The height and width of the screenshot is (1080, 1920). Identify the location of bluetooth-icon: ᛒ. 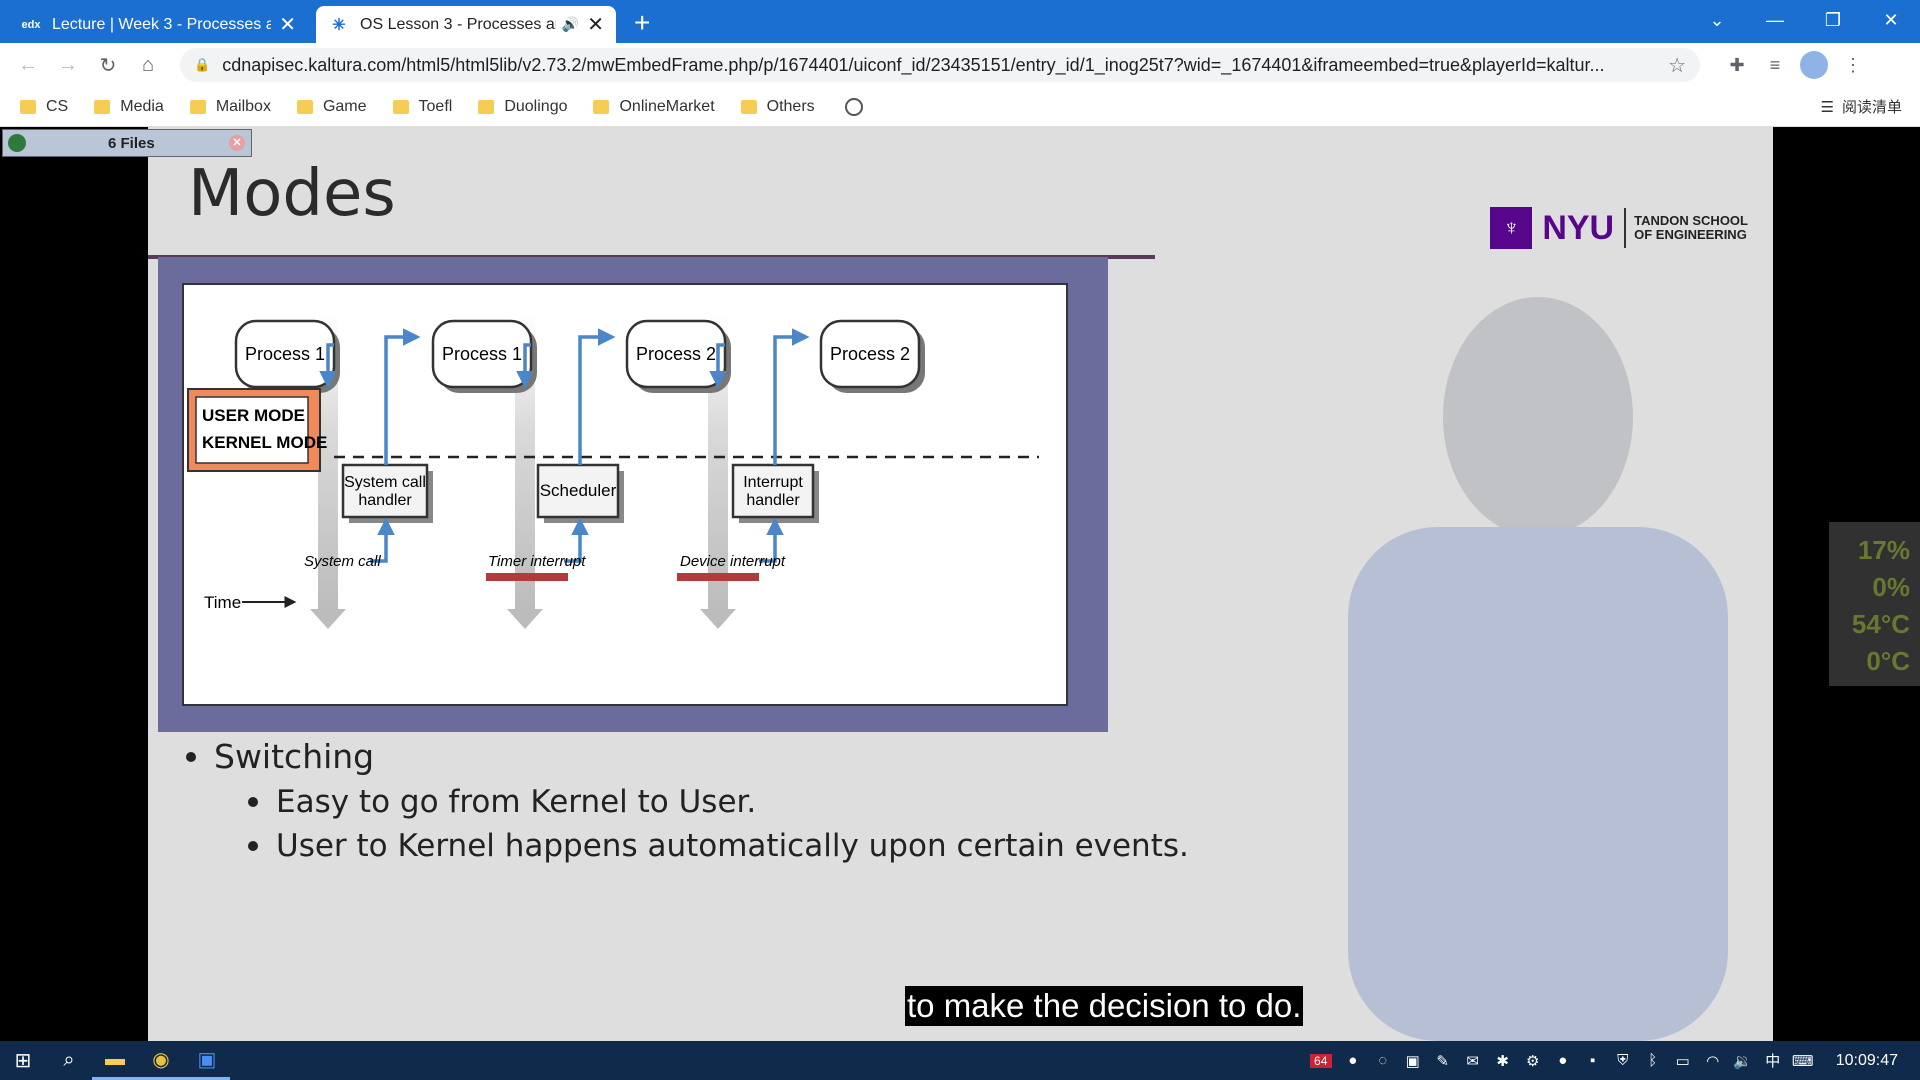
(1653, 1060).